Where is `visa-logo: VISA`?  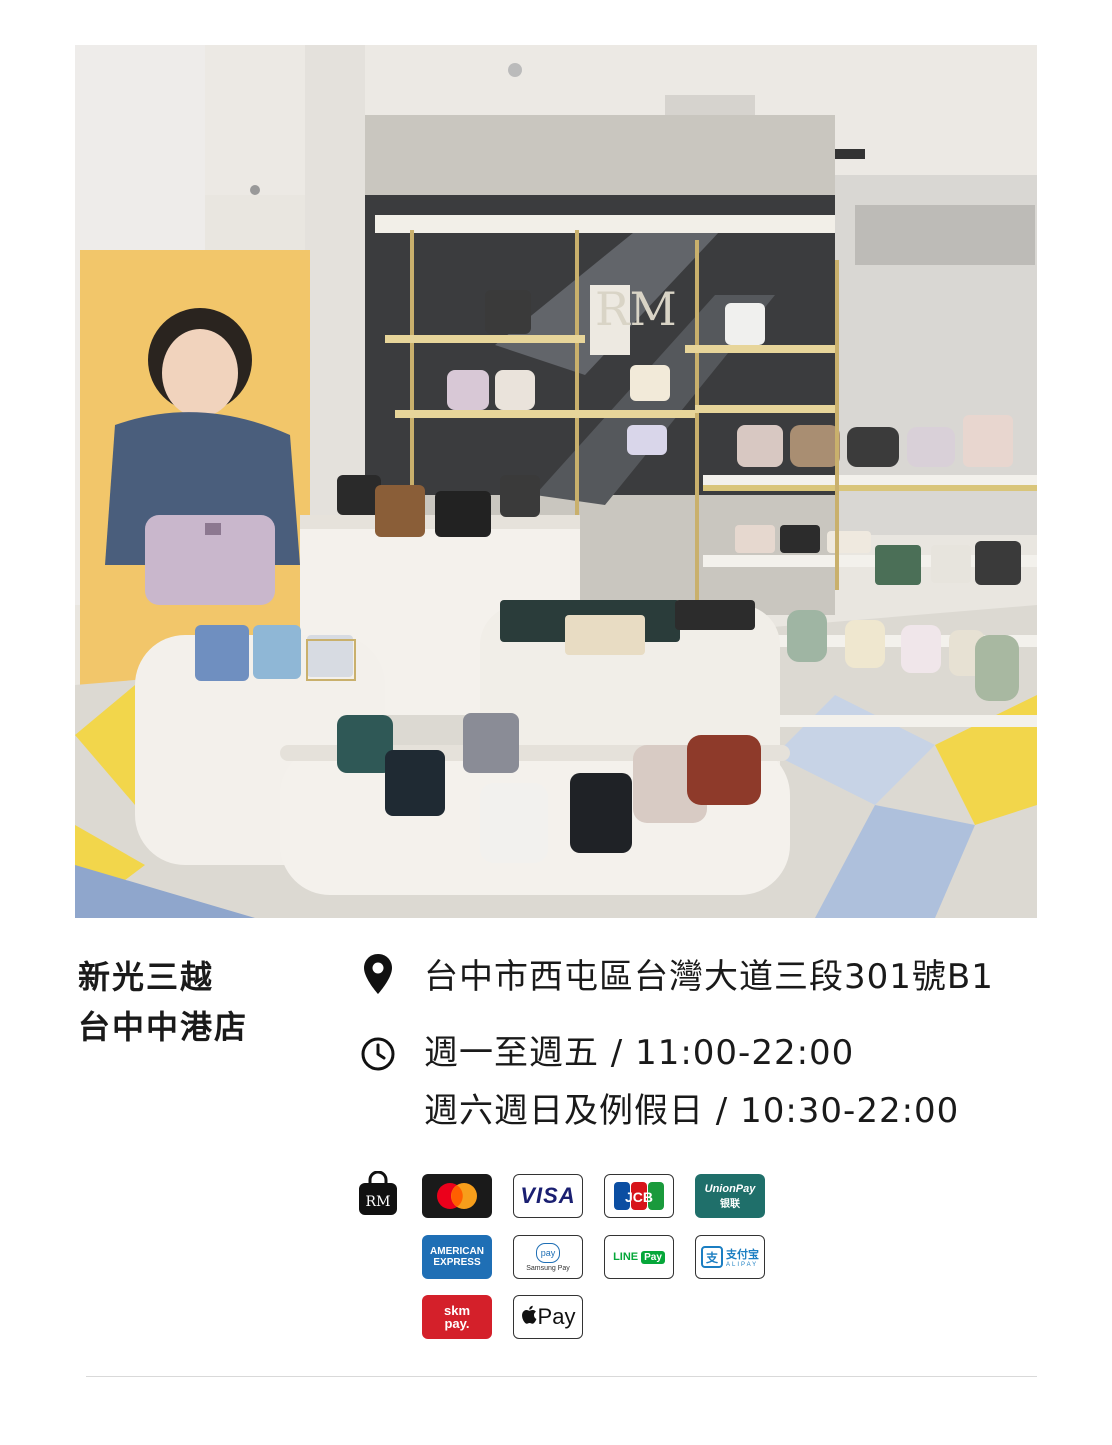
visa-logo: VISA is located at coordinates (548, 1196).